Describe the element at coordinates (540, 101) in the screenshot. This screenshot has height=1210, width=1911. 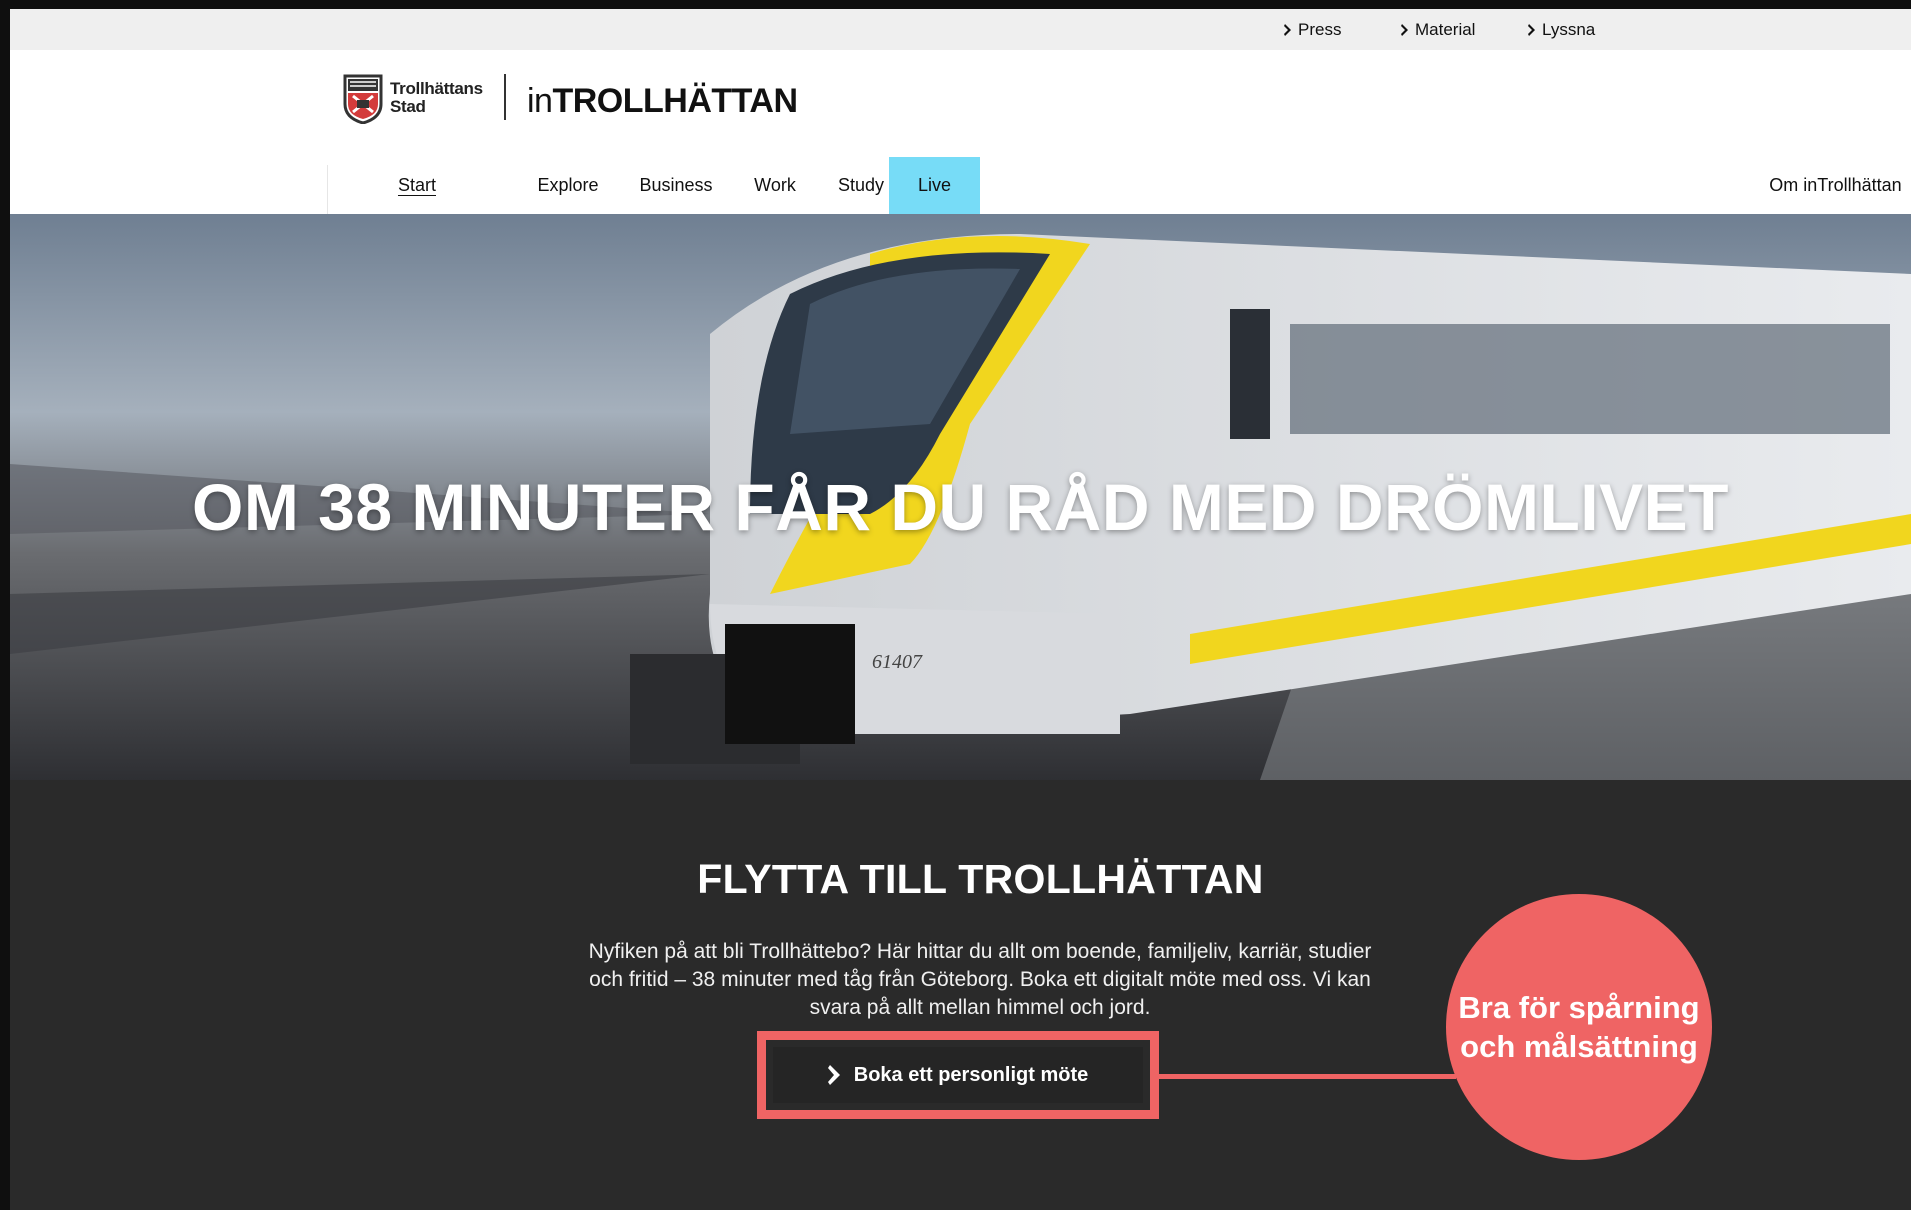
I see `brand-prefix: in` at that location.